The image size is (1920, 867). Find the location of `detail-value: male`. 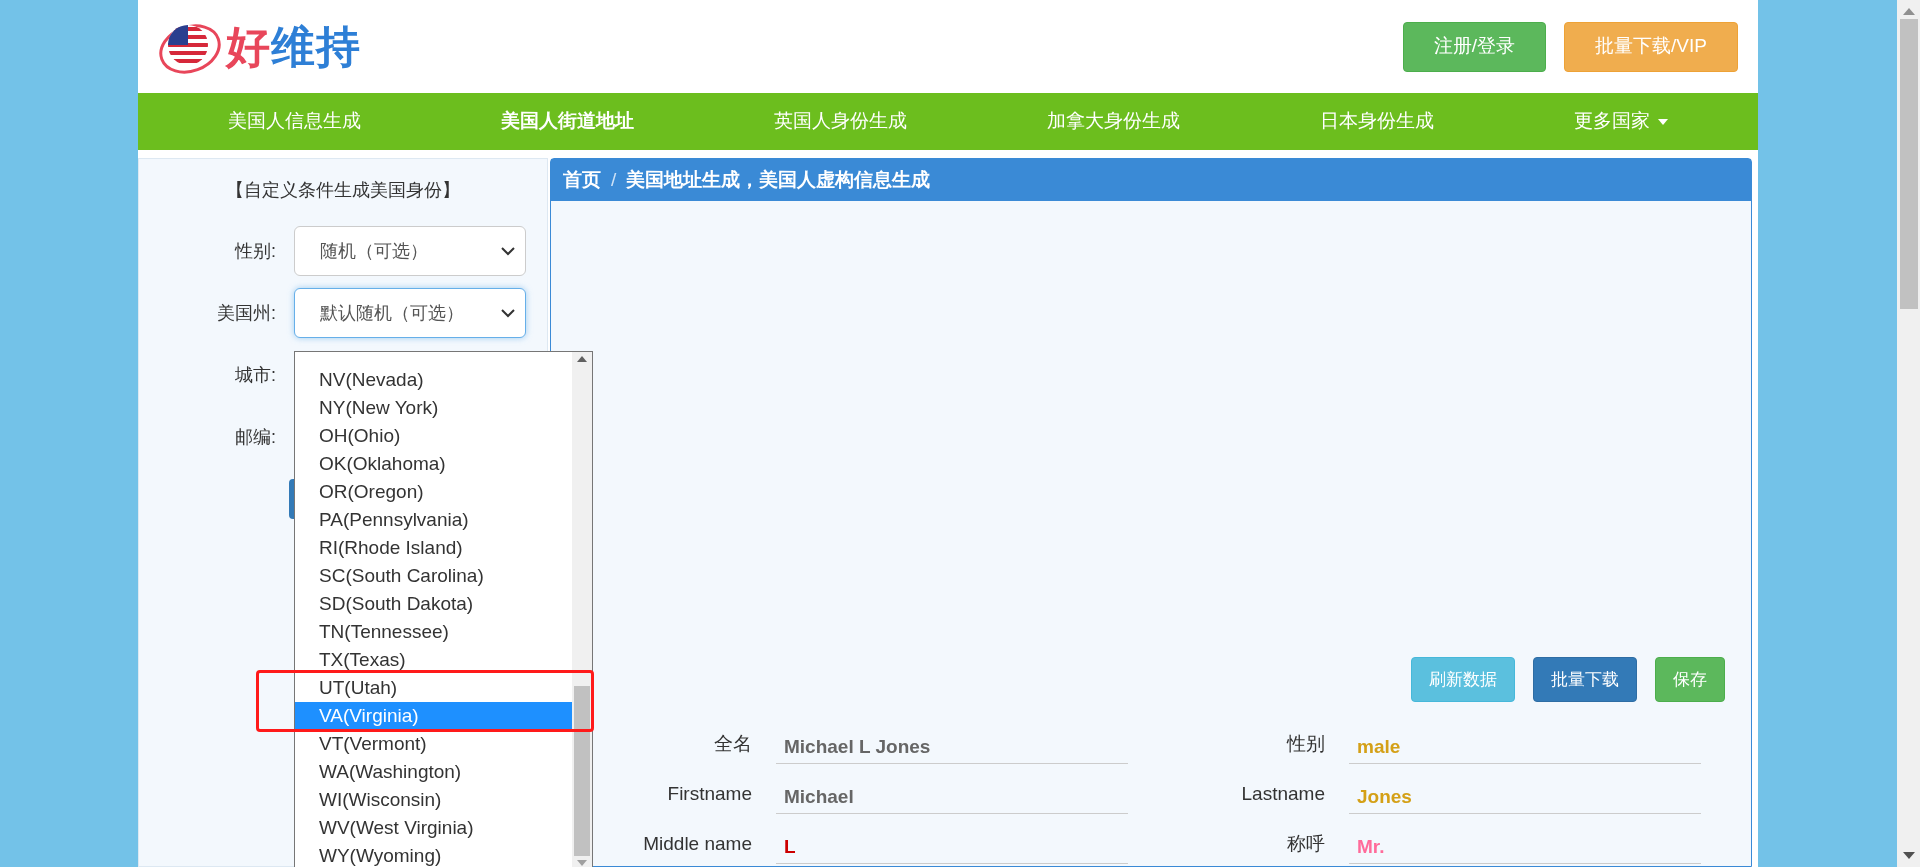

detail-value: male is located at coordinates (1525, 748).